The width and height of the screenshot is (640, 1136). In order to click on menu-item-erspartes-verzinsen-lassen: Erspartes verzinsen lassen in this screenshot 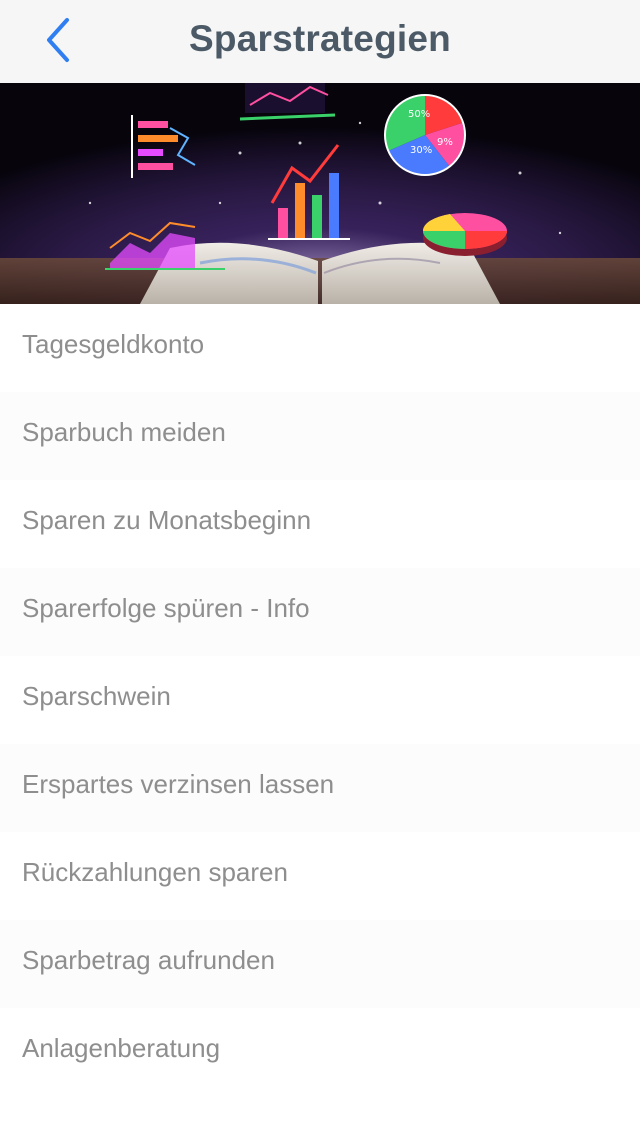, I will do `click(320, 788)`.